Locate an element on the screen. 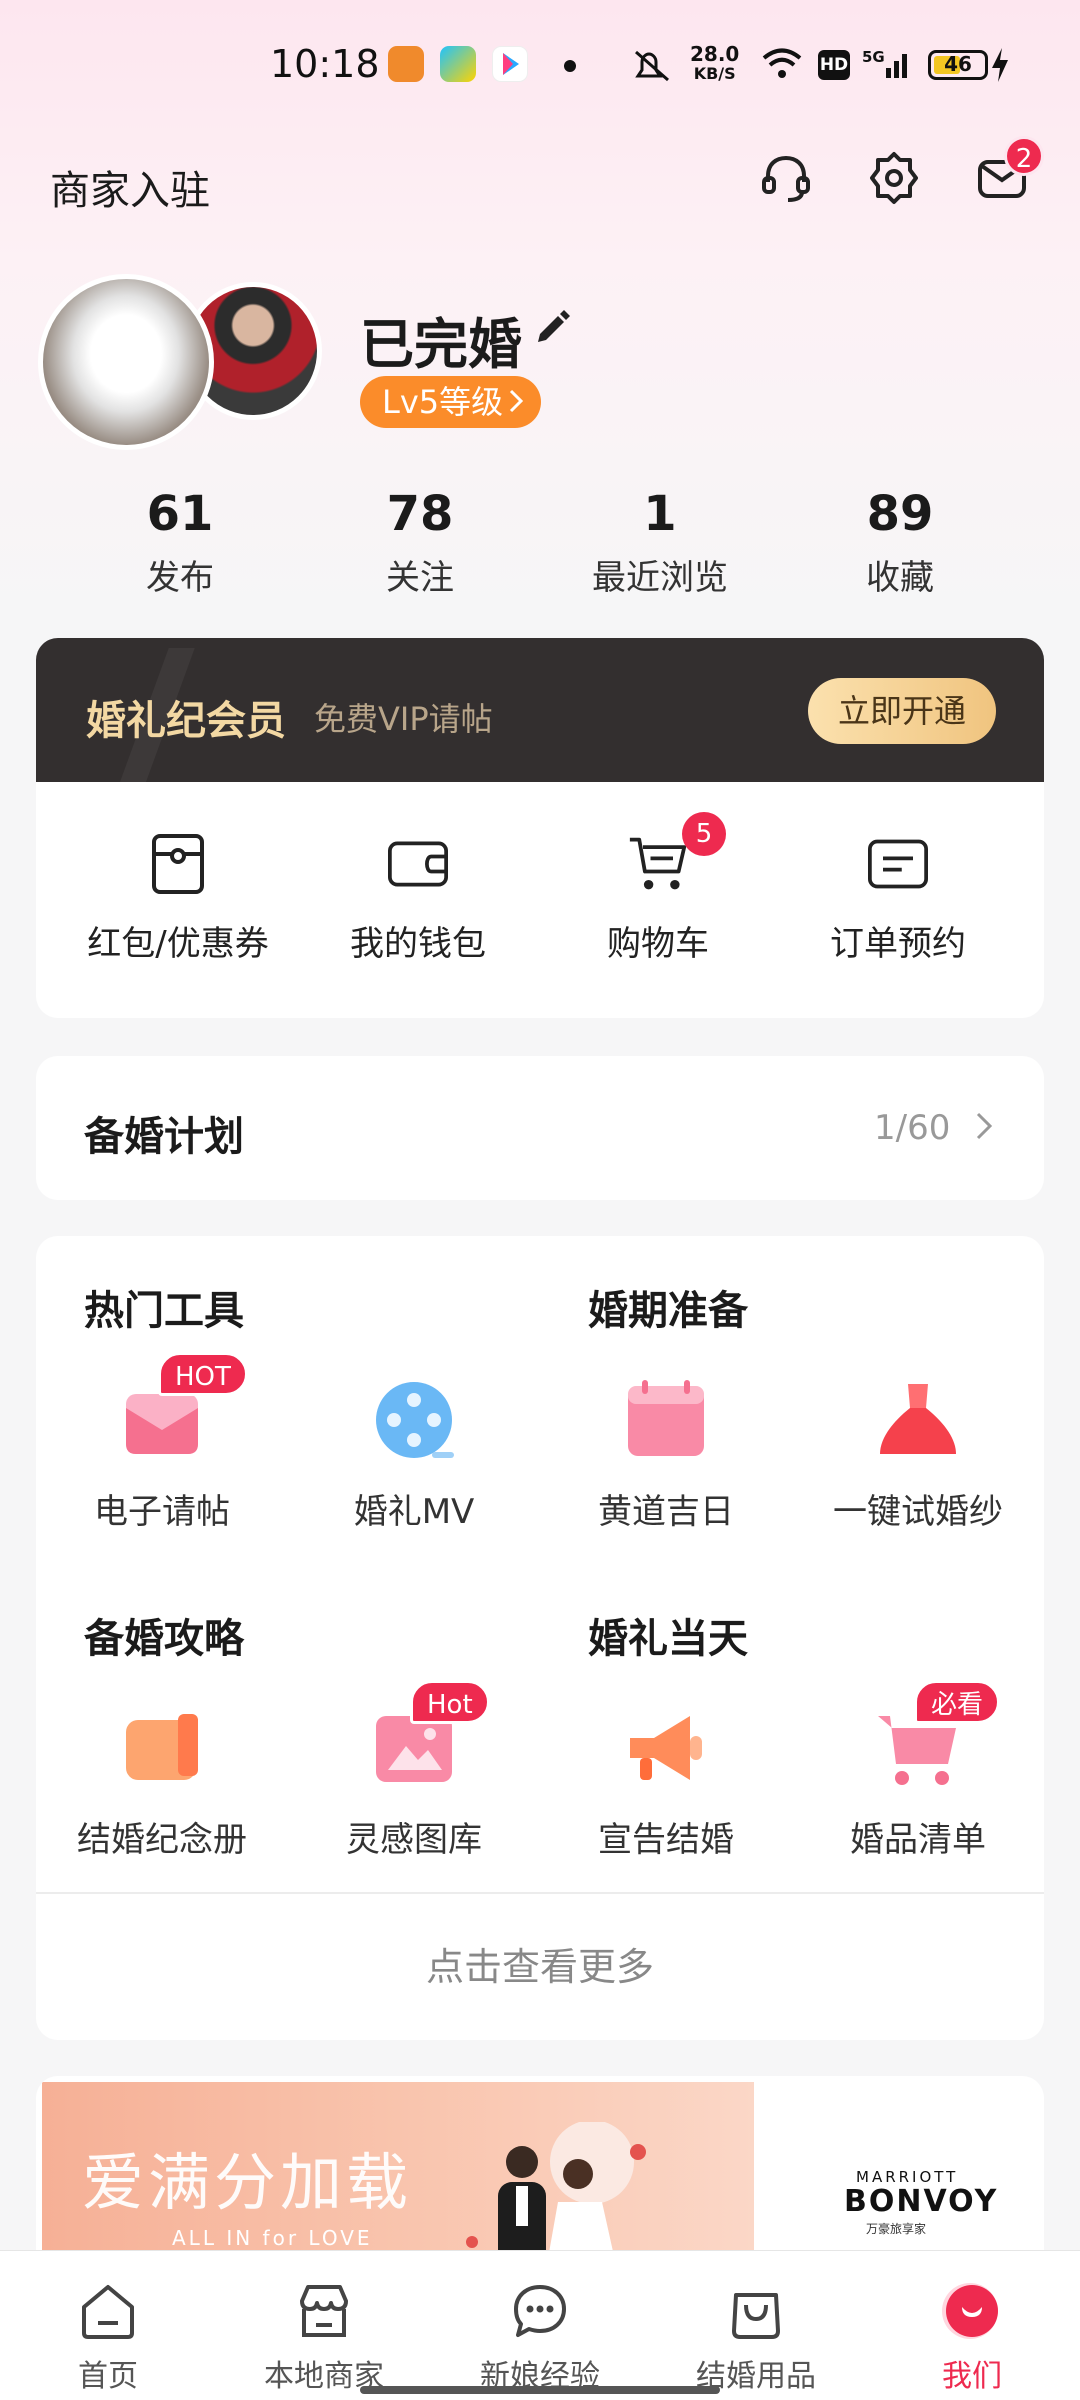 The height and width of the screenshot is (2400, 1080). cart-shortcut: 5 购物车 is located at coordinates (658, 900).